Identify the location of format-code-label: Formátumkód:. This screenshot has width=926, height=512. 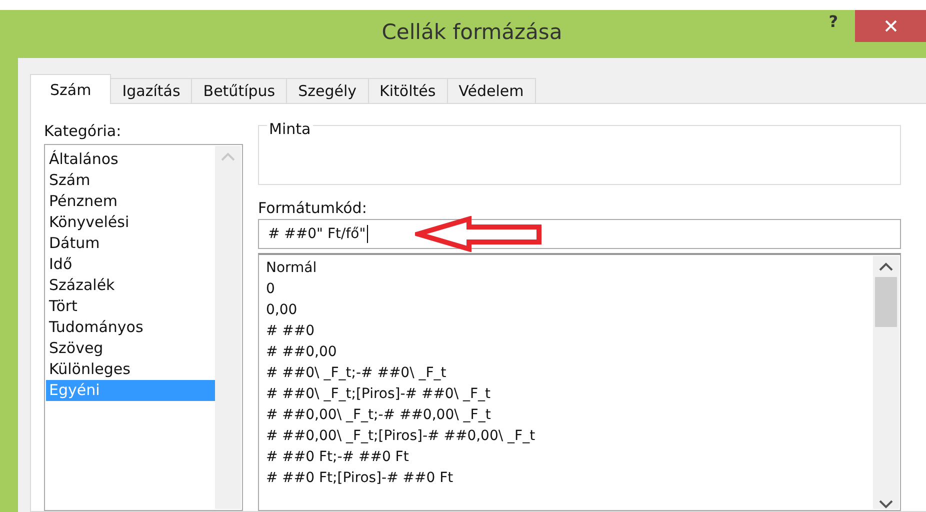
(313, 208).